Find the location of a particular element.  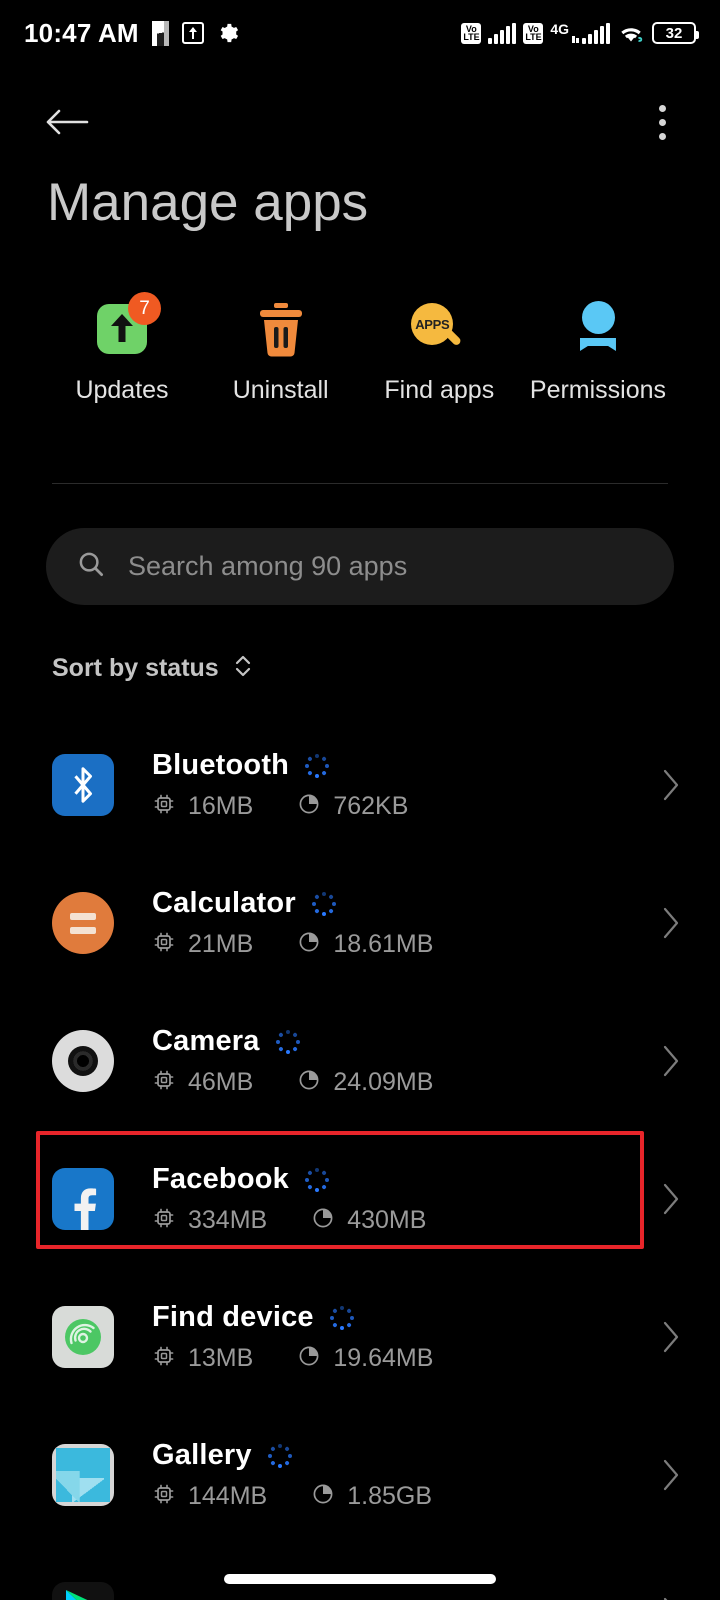

app-title-line: Find device is located at coordinates (404, 1317).